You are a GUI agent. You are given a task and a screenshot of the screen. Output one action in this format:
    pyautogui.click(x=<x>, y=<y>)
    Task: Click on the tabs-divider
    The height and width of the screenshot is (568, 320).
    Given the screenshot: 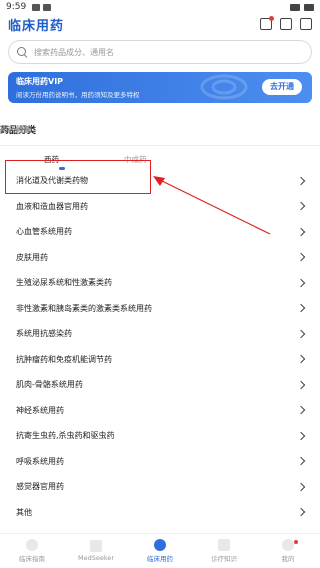 What is the action you would take?
    pyautogui.click(x=160, y=145)
    